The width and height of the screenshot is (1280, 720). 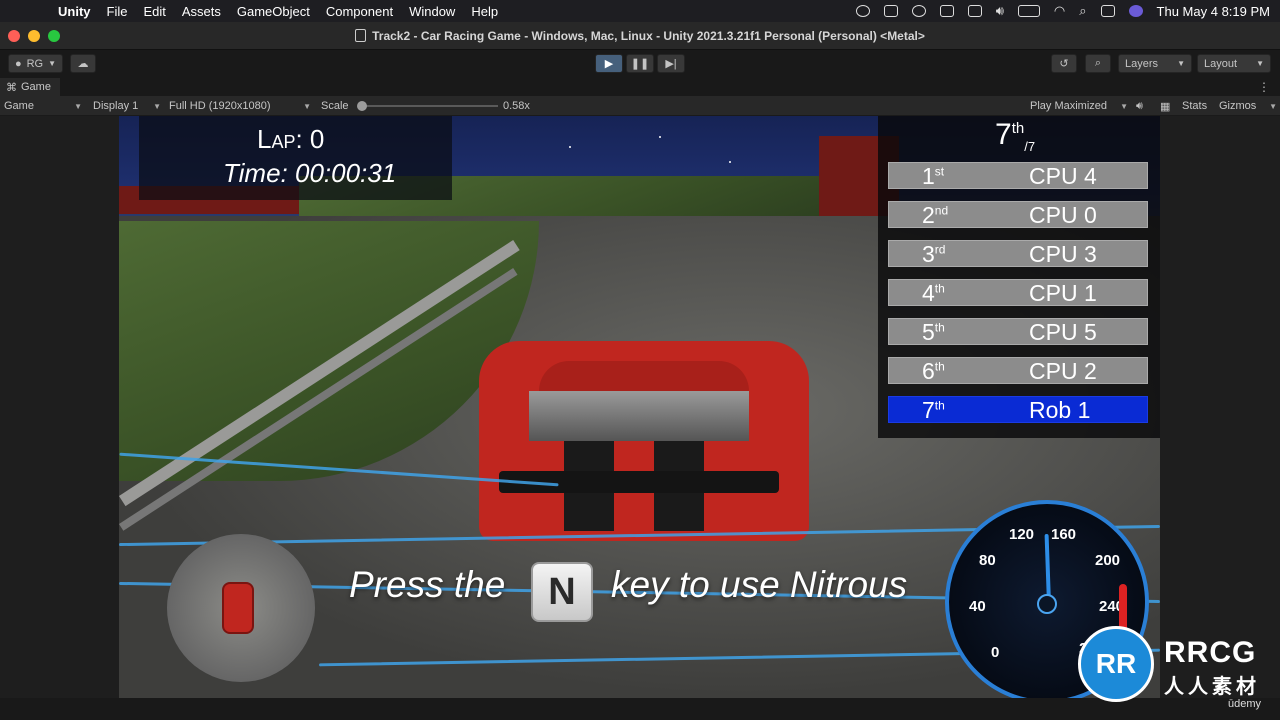 I want to click on gizmos-dropdown: Gizmos ▼, so click(x=1248, y=106).